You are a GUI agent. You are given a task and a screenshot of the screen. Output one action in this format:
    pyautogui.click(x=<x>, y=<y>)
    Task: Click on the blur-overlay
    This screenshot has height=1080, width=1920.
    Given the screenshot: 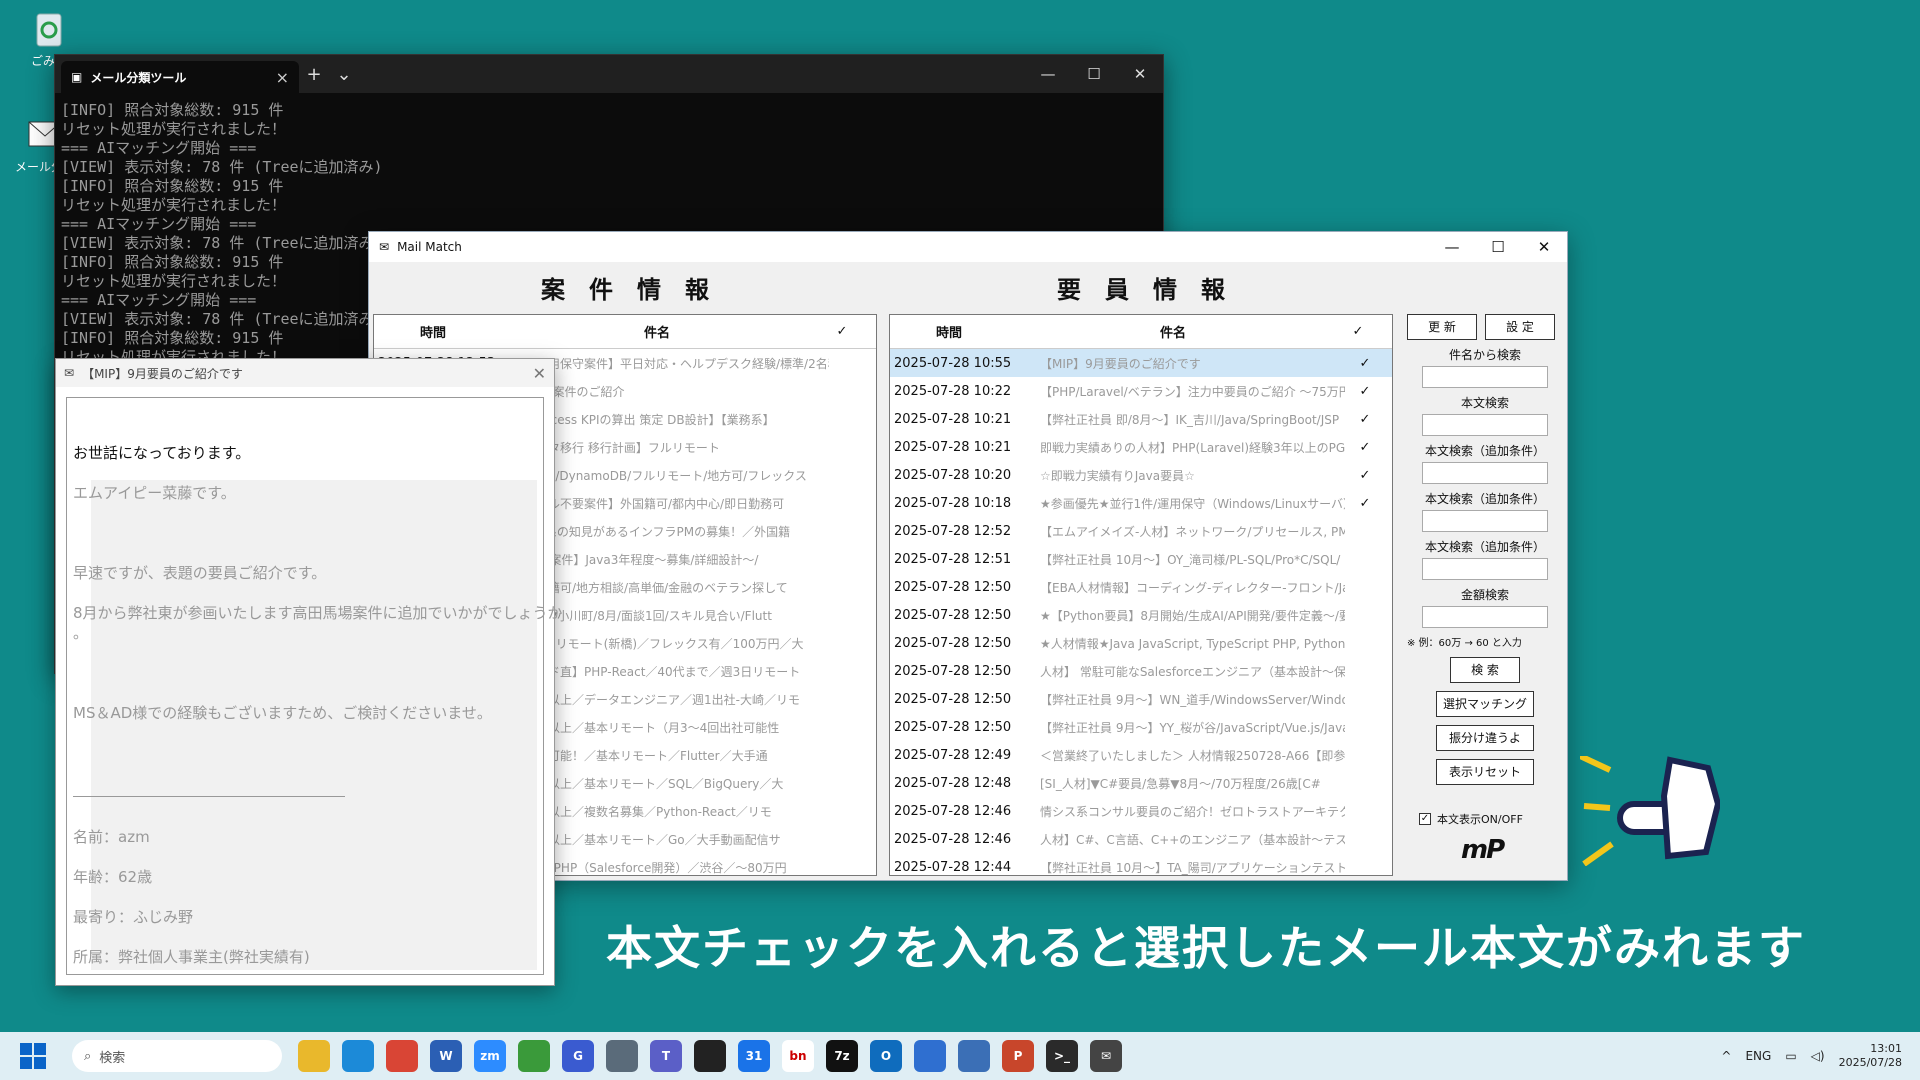 What is the action you would take?
    pyautogui.click(x=314, y=725)
    